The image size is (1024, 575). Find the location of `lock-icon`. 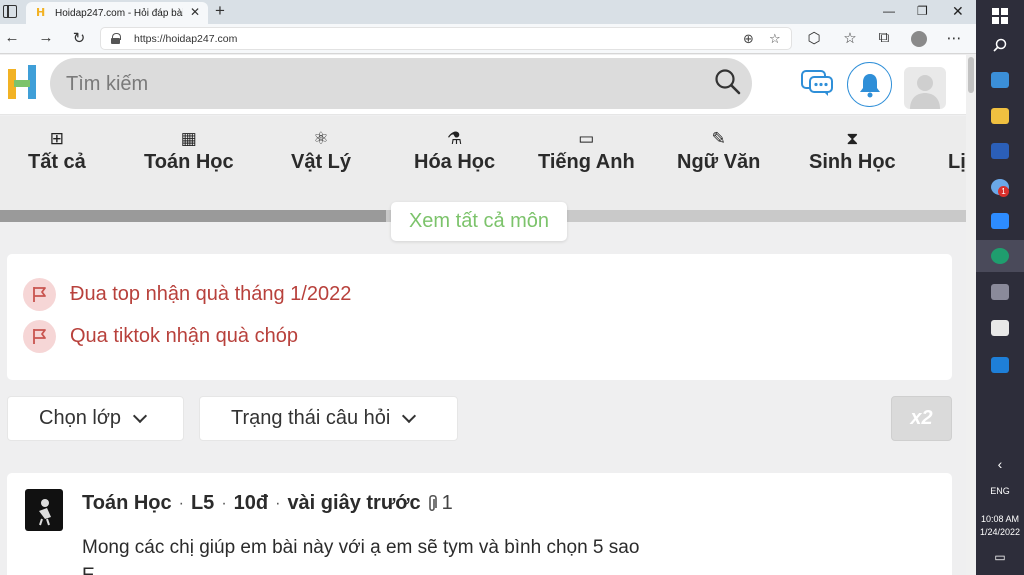

lock-icon is located at coordinates (116, 38).